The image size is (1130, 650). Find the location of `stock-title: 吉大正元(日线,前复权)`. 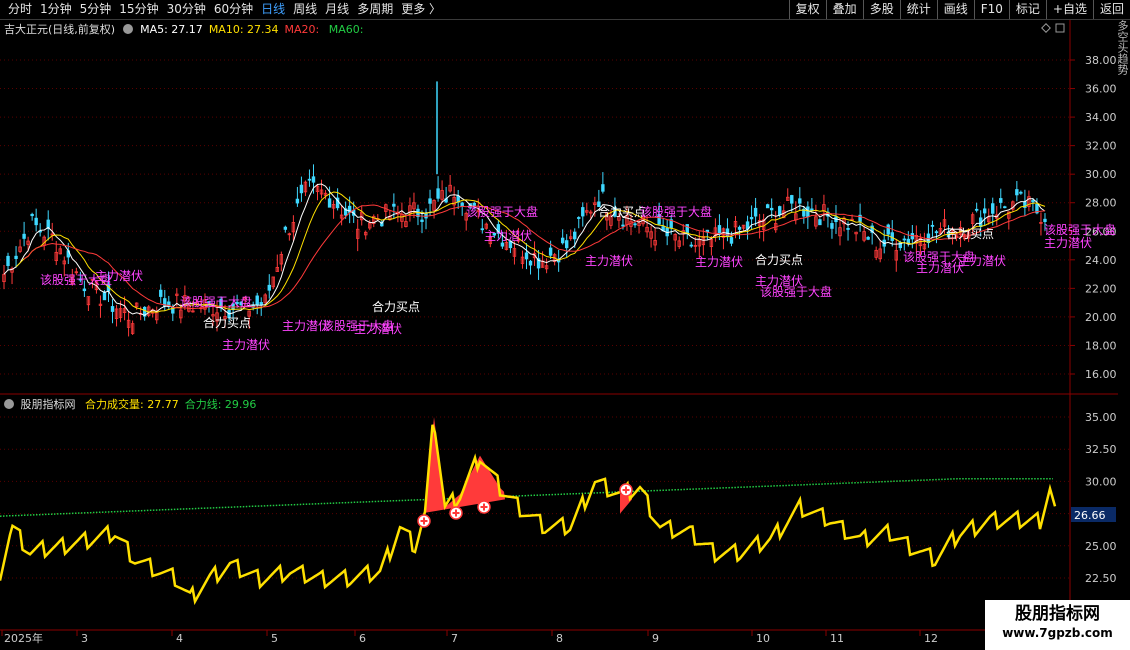

stock-title: 吉大正元(日线,前复权) is located at coordinates (60, 29).